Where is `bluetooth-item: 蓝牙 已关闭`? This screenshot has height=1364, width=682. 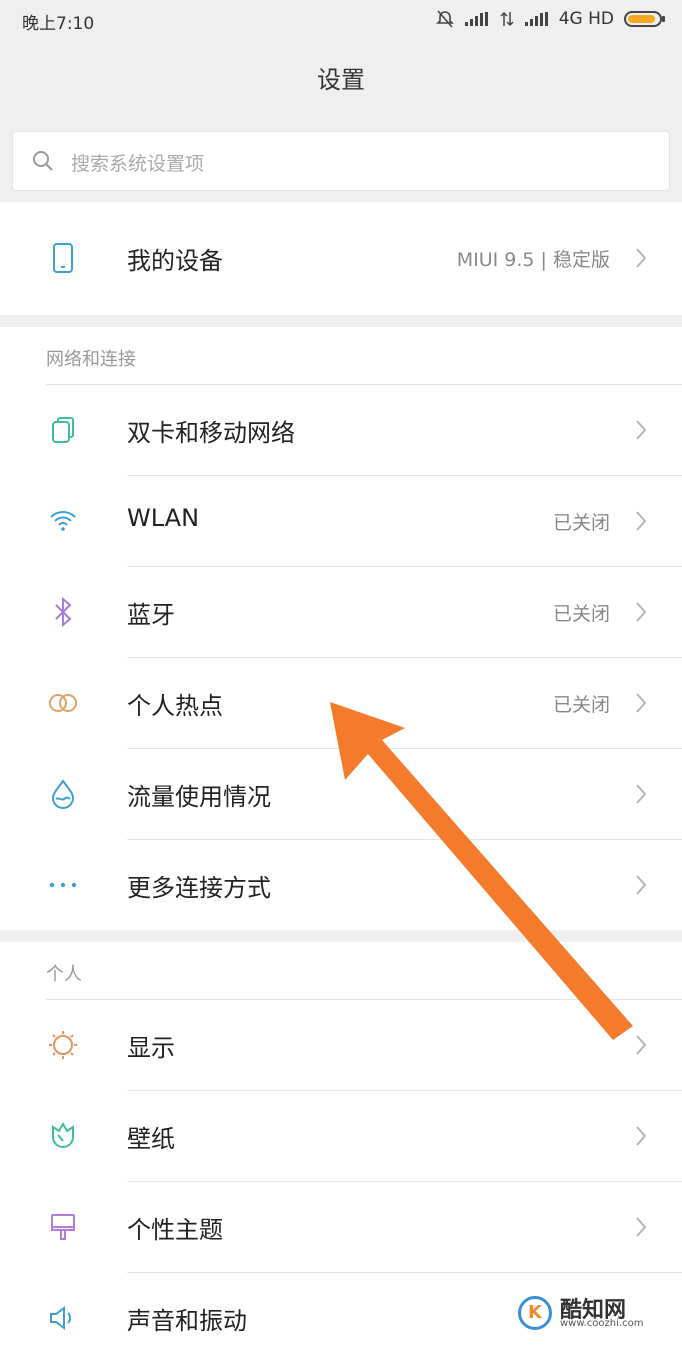
bluetooth-item: 蓝牙 已关闭 is located at coordinates (341, 612).